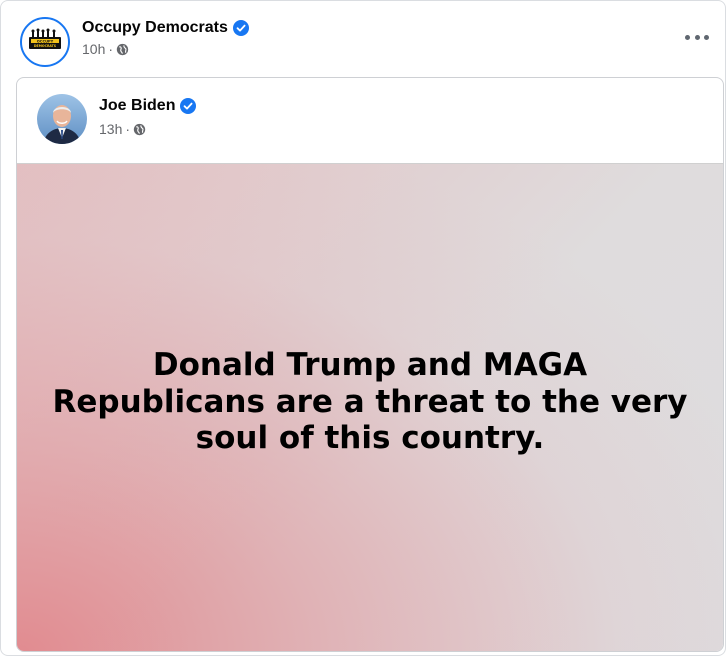  I want to click on shared-author-avatar, so click(62, 119).